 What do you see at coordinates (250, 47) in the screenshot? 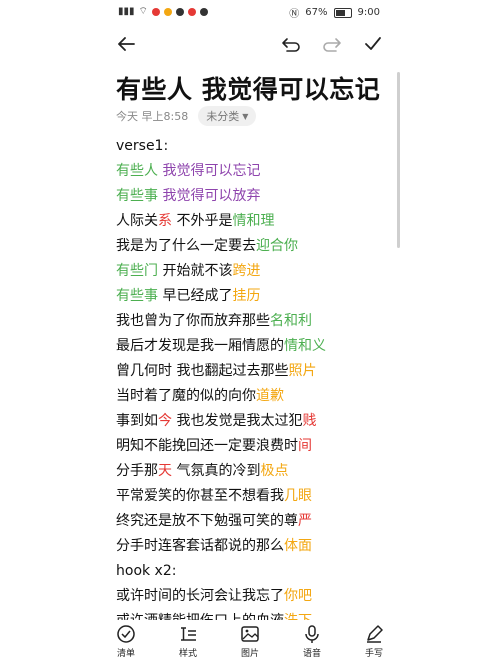
I see `editor-toolbar` at bounding box center [250, 47].